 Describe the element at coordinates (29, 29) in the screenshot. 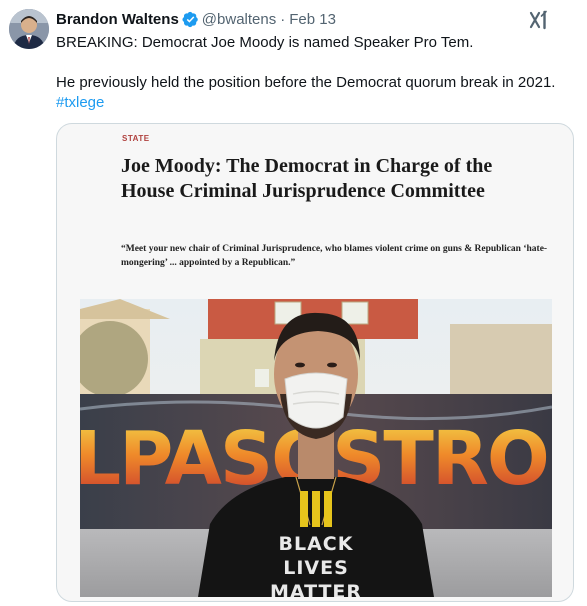

I see `avatar` at that location.